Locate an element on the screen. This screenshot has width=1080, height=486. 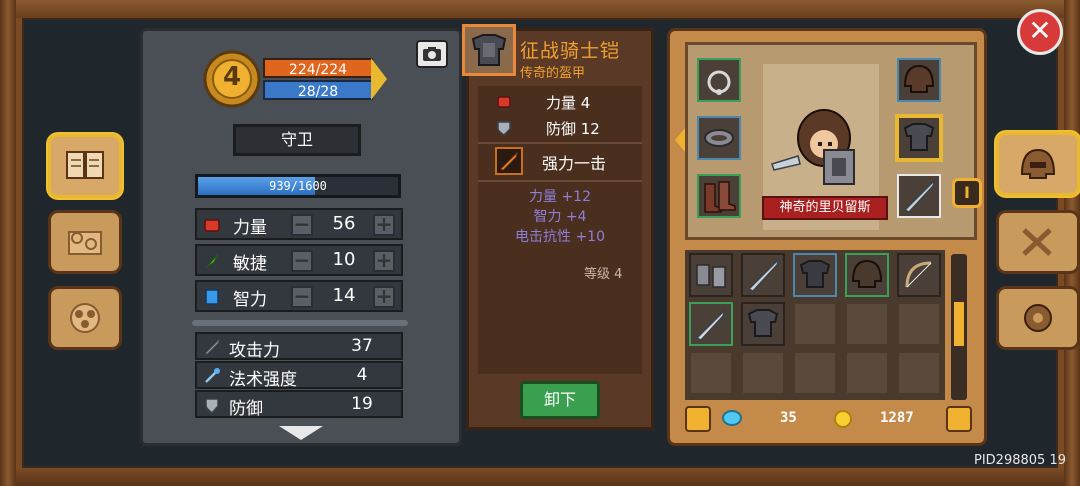
item-name: 征战骑士铠 is located at coordinates (570, 51).